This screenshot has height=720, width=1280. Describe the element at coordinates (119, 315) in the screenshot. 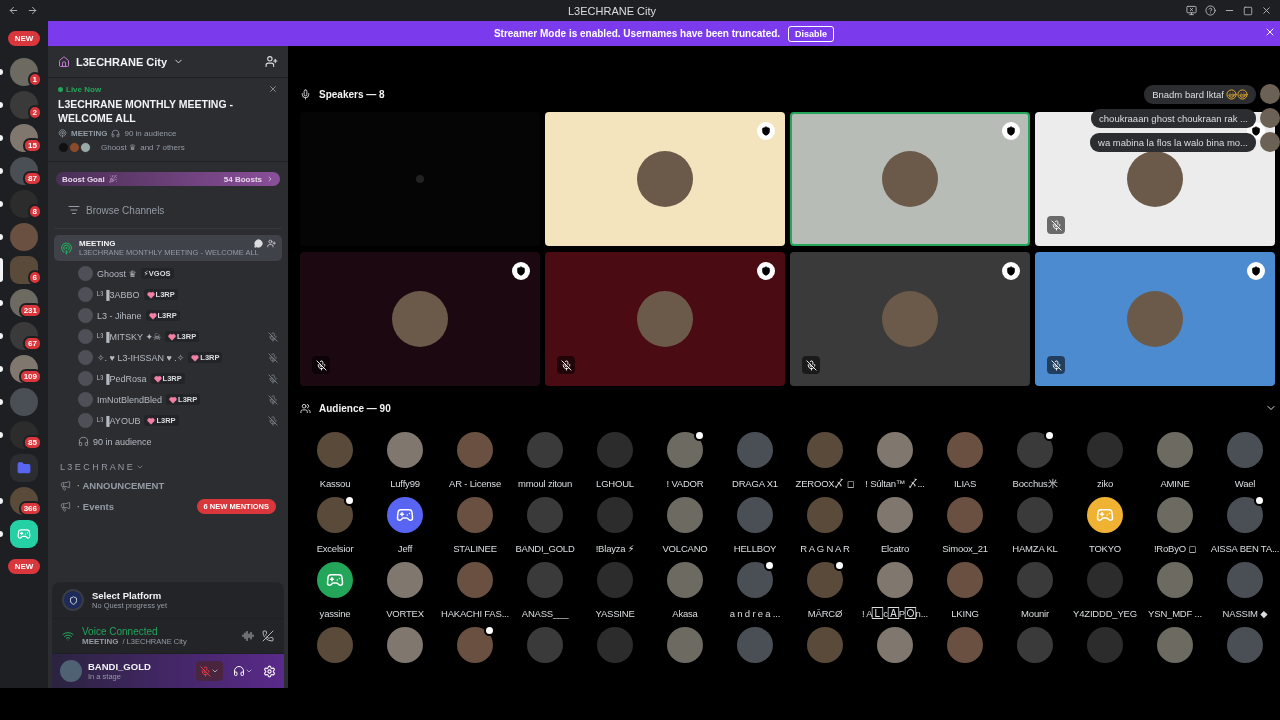

I see `user-name: L3 - Jihane` at that location.